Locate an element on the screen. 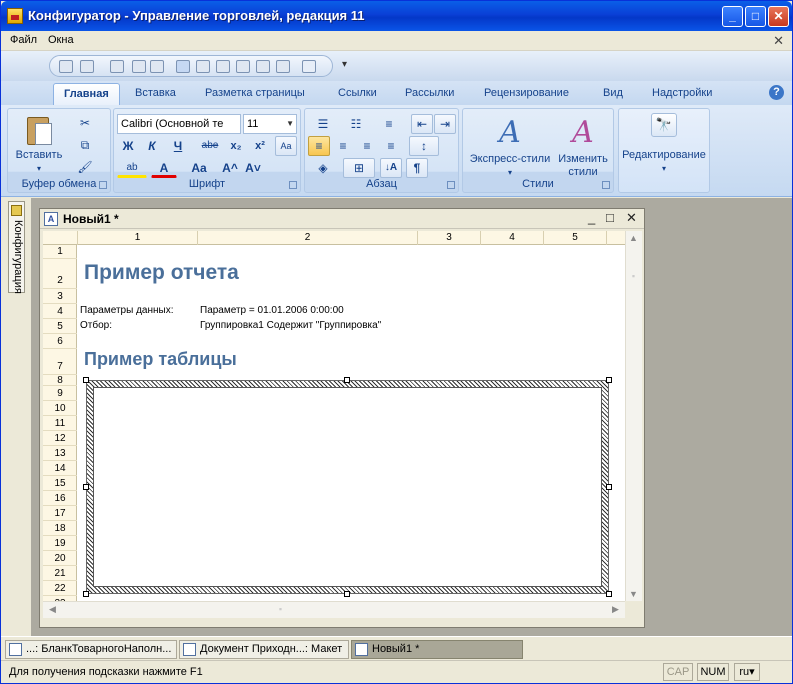 This screenshot has height=684, width=793. sort-button: ↓A is located at coordinates (391, 168).